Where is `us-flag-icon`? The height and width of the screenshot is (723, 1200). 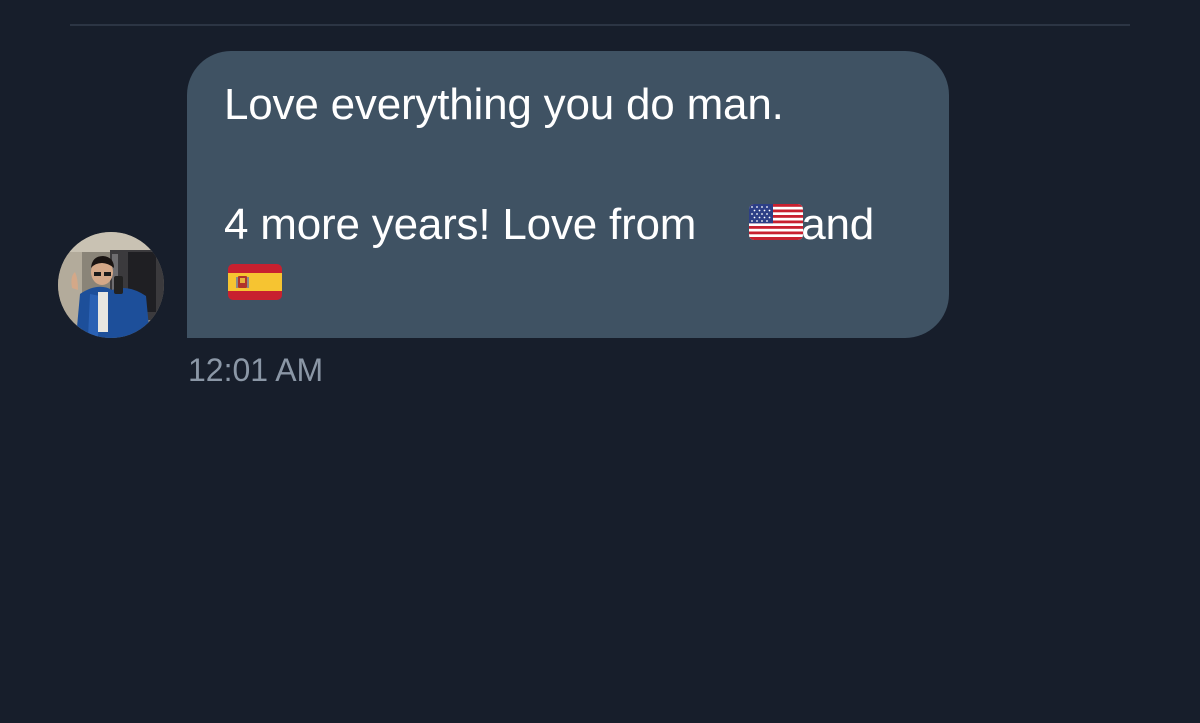
us-flag-icon is located at coordinates (776, 222).